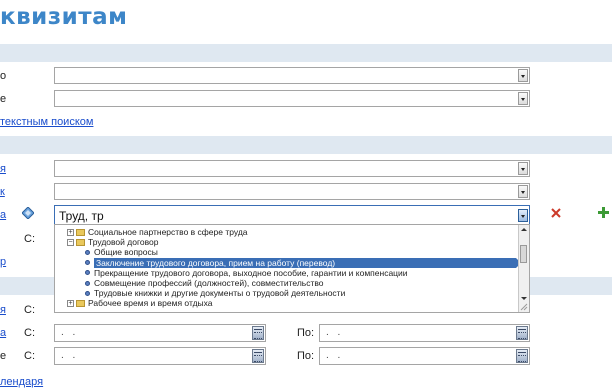 Image resolution: width=612 pixels, height=392 pixels. What do you see at coordinates (524, 298) in the screenshot?
I see `scroll-down-icon` at bounding box center [524, 298].